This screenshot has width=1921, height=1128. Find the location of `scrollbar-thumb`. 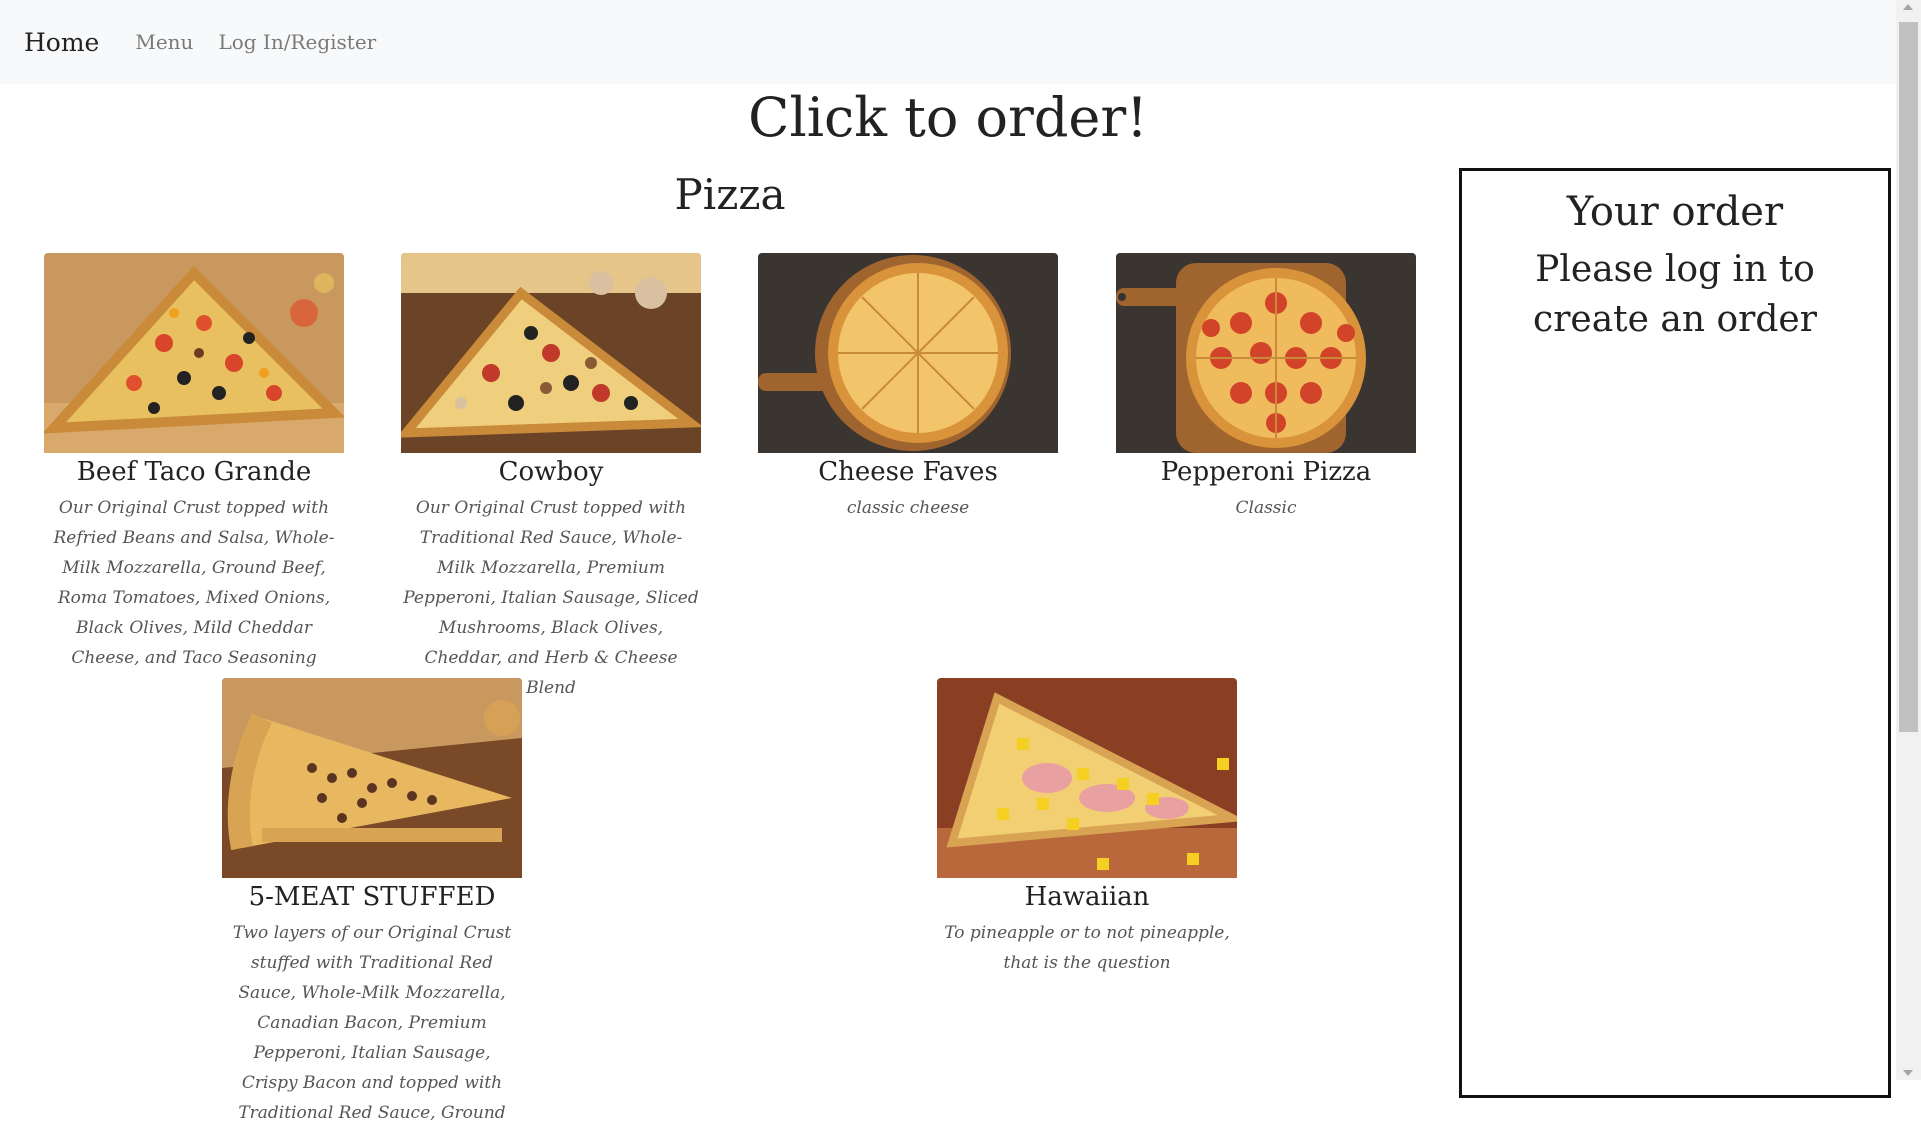

scrollbar-thumb is located at coordinates (1908, 377).